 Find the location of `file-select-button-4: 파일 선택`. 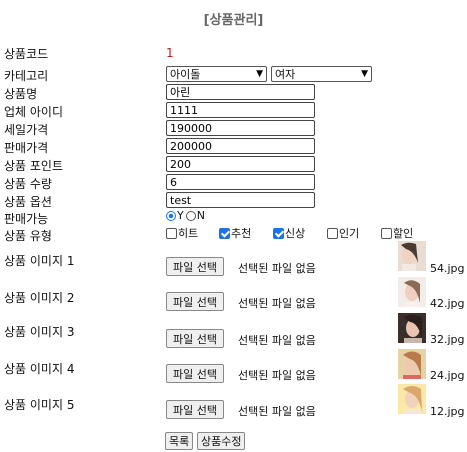

file-select-button-4: 파일 선택 is located at coordinates (195, 373).